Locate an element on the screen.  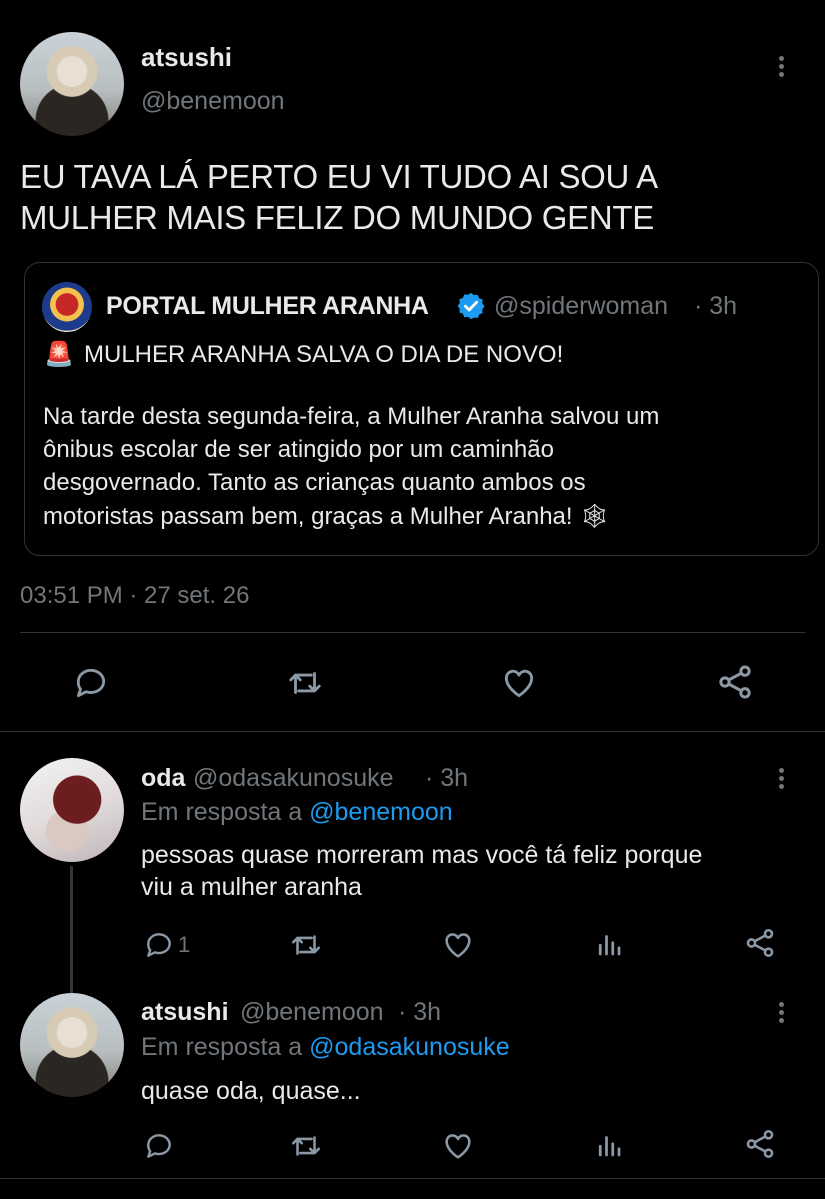
reply-text-line2: viu a mulher aranha is located at coordinates (251, 887).